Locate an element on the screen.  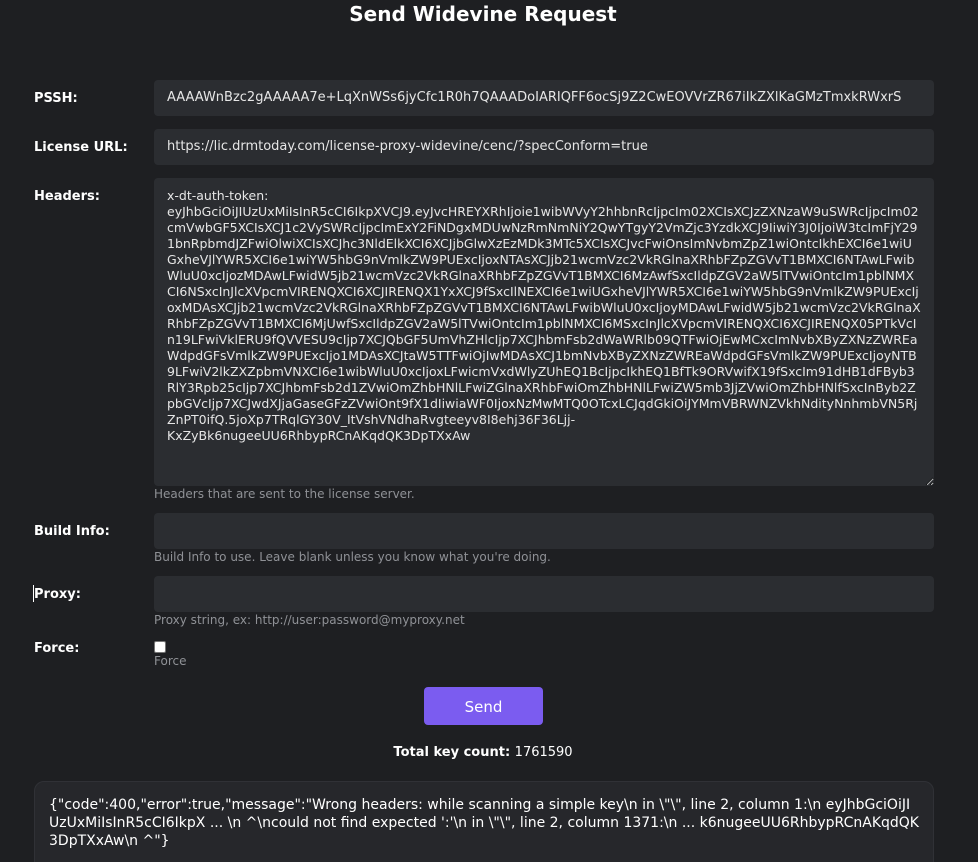
pssh-input is located at coordinates (544, 98).